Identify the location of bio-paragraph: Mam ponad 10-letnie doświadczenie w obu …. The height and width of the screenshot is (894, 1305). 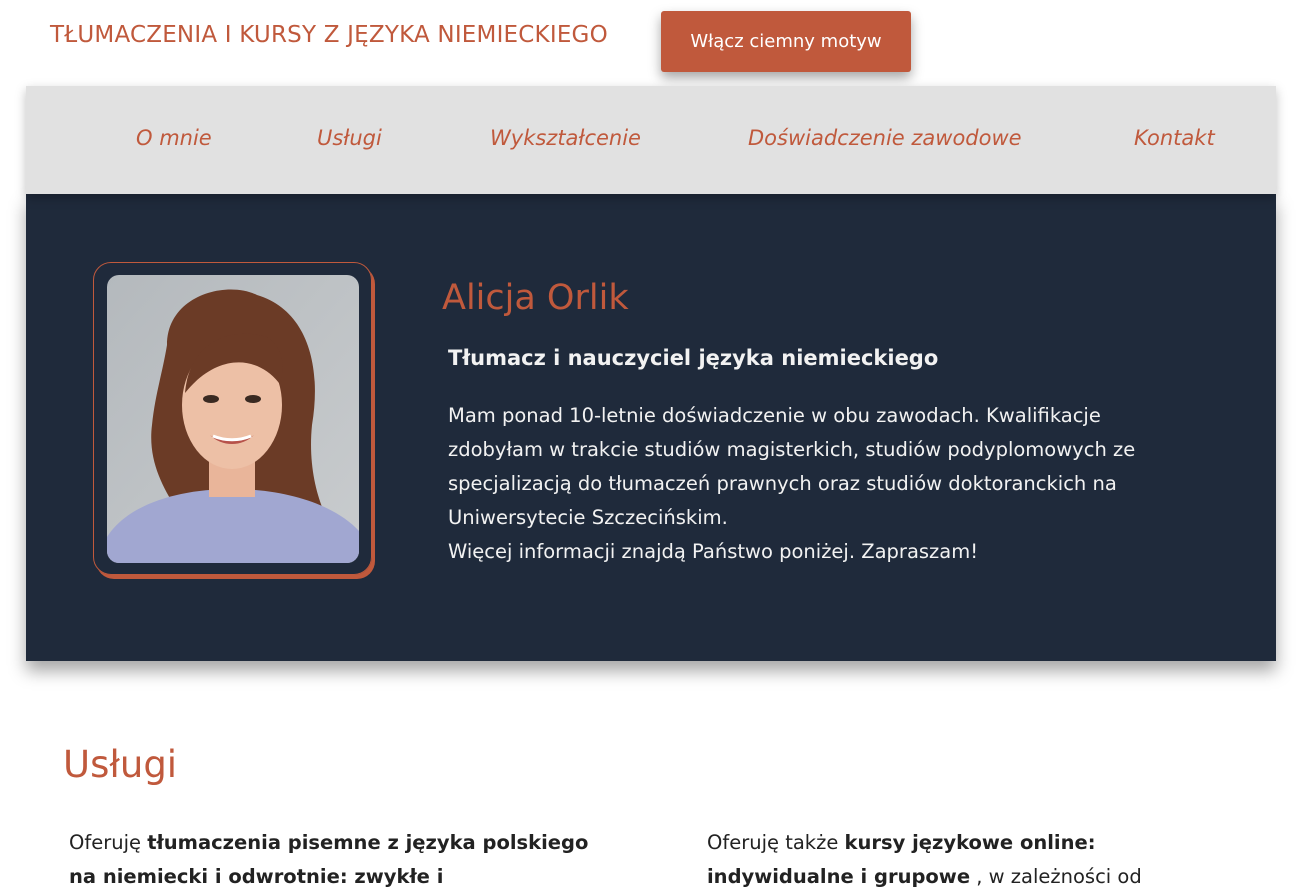
(792, 466).